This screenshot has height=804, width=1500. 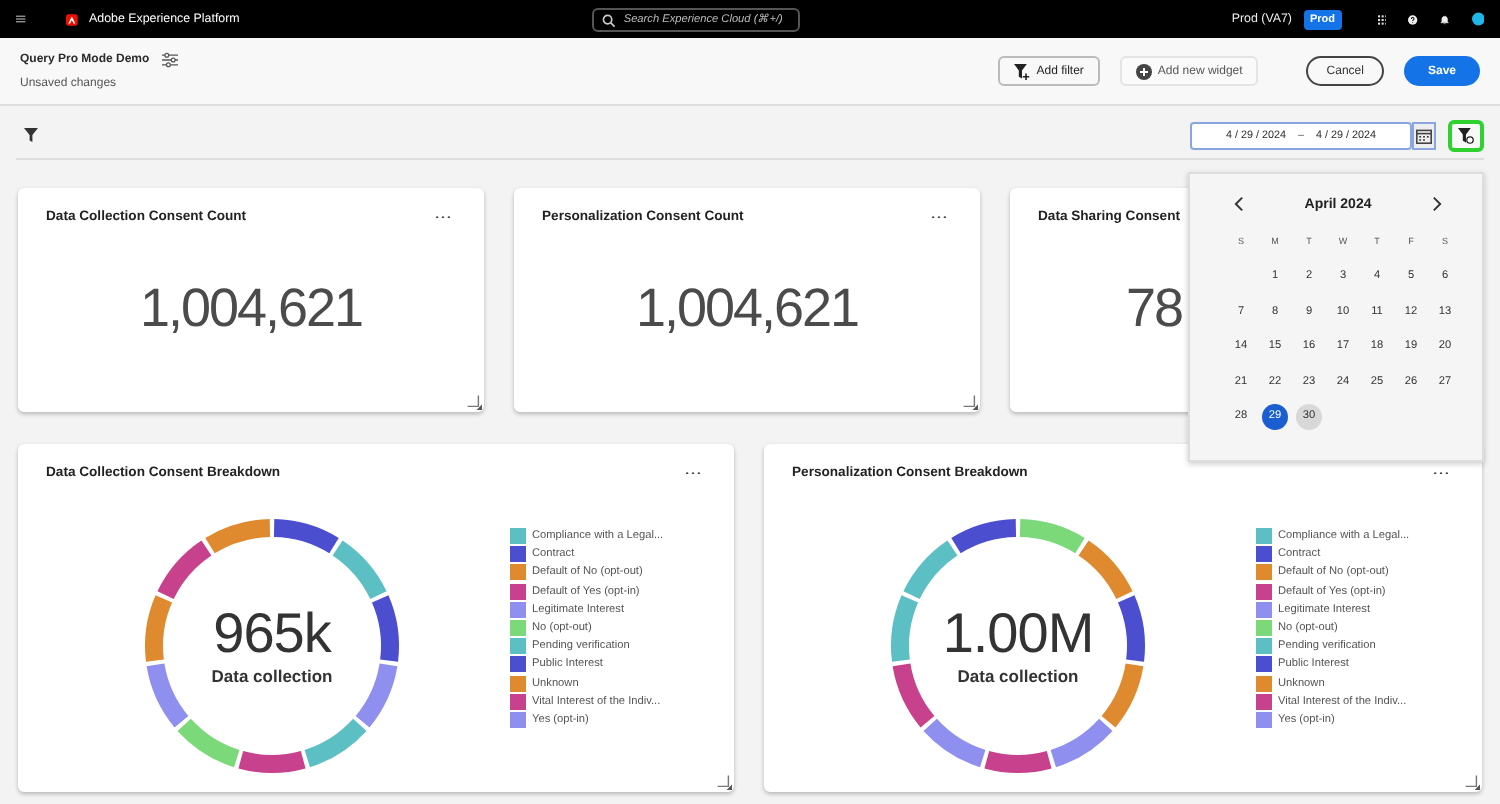 I want to click on filter-clock-icon, so click(x=1466, y=135).